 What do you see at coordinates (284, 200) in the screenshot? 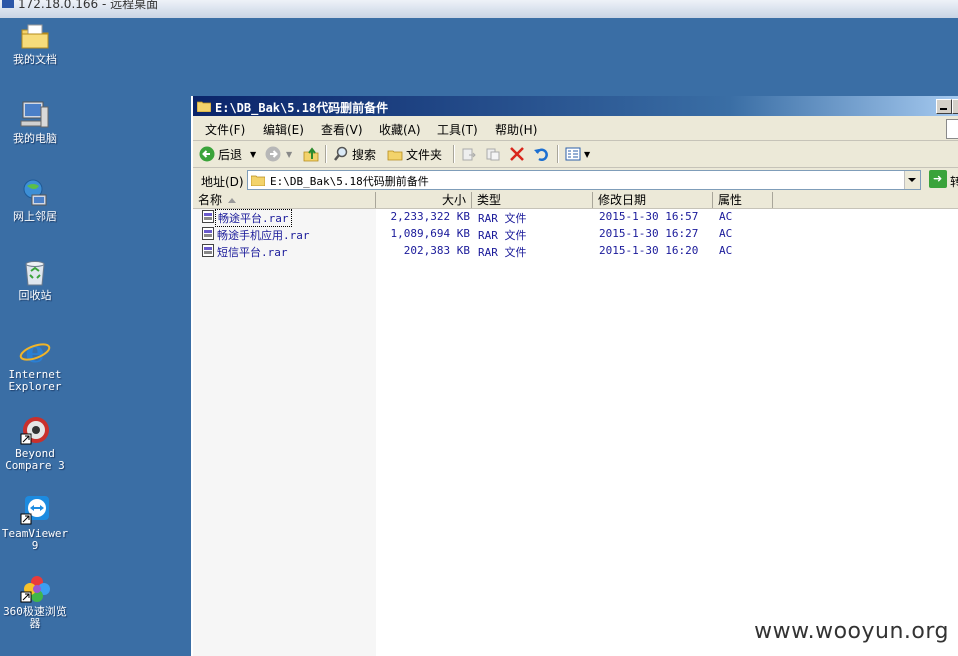
I see `column-header-name: 名称` at bounding box center [284, 200].